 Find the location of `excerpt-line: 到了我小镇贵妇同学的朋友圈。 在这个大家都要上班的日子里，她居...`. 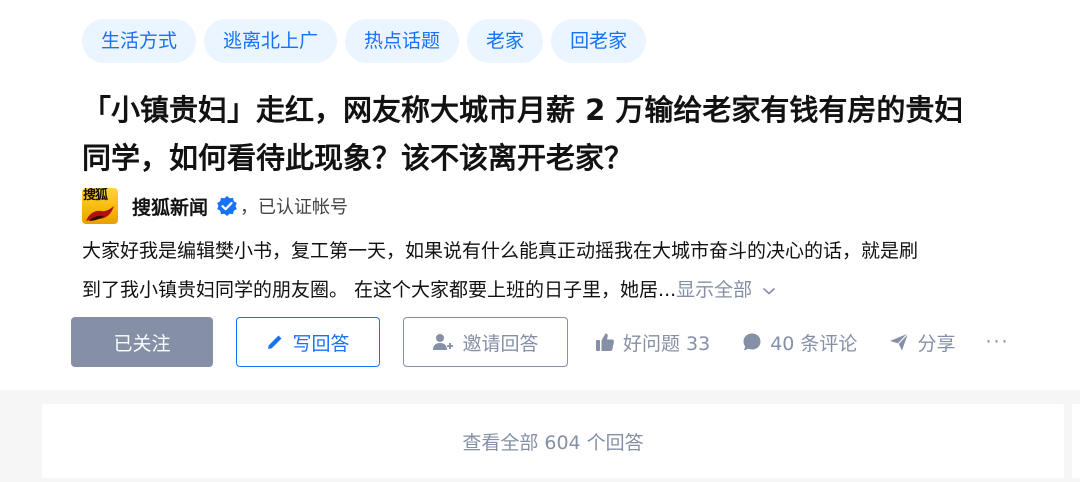

excerpt-line: 到了我小镇贵妇同学的朋友圈。 在这个大家都要上班的日子里，她居... is located at coordinates (379, 290).